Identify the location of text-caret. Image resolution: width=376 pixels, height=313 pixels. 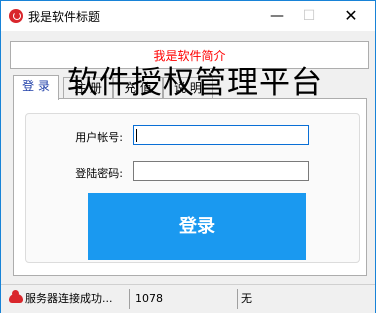
(136, 135).